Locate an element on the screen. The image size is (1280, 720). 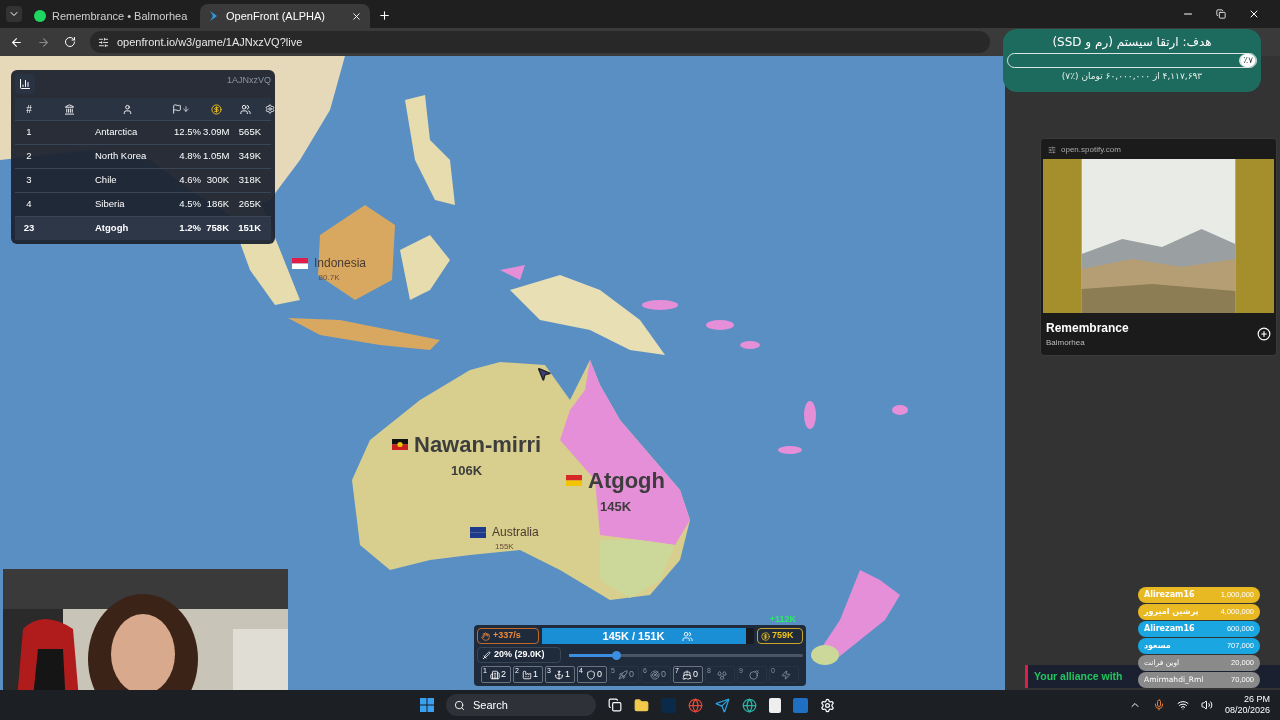
goal-percent: ٪۷ is located at coordinates (1248, 60).